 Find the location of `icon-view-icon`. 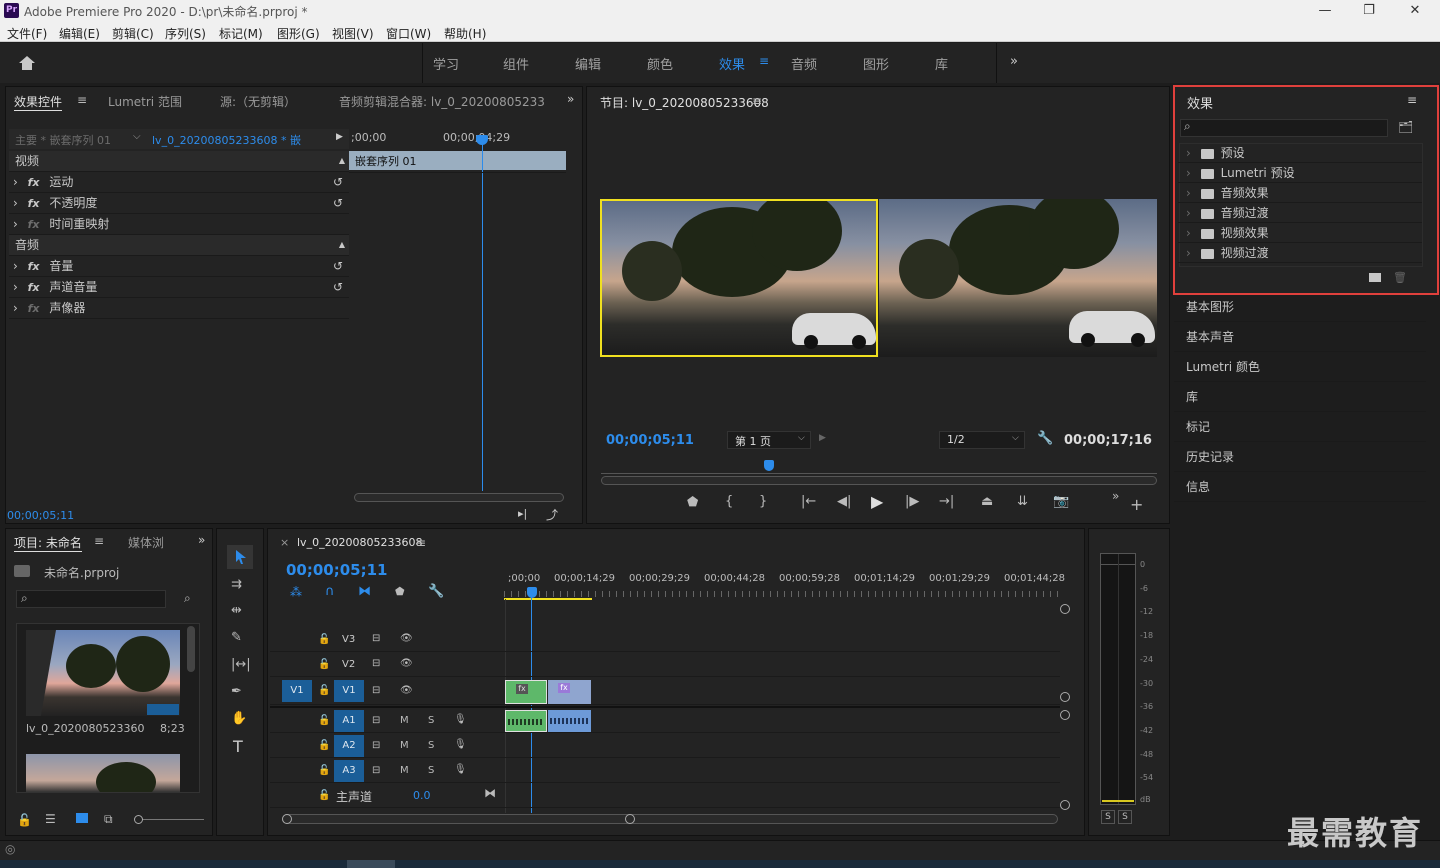

icon-view-icon is located at coordinates (82, 818).